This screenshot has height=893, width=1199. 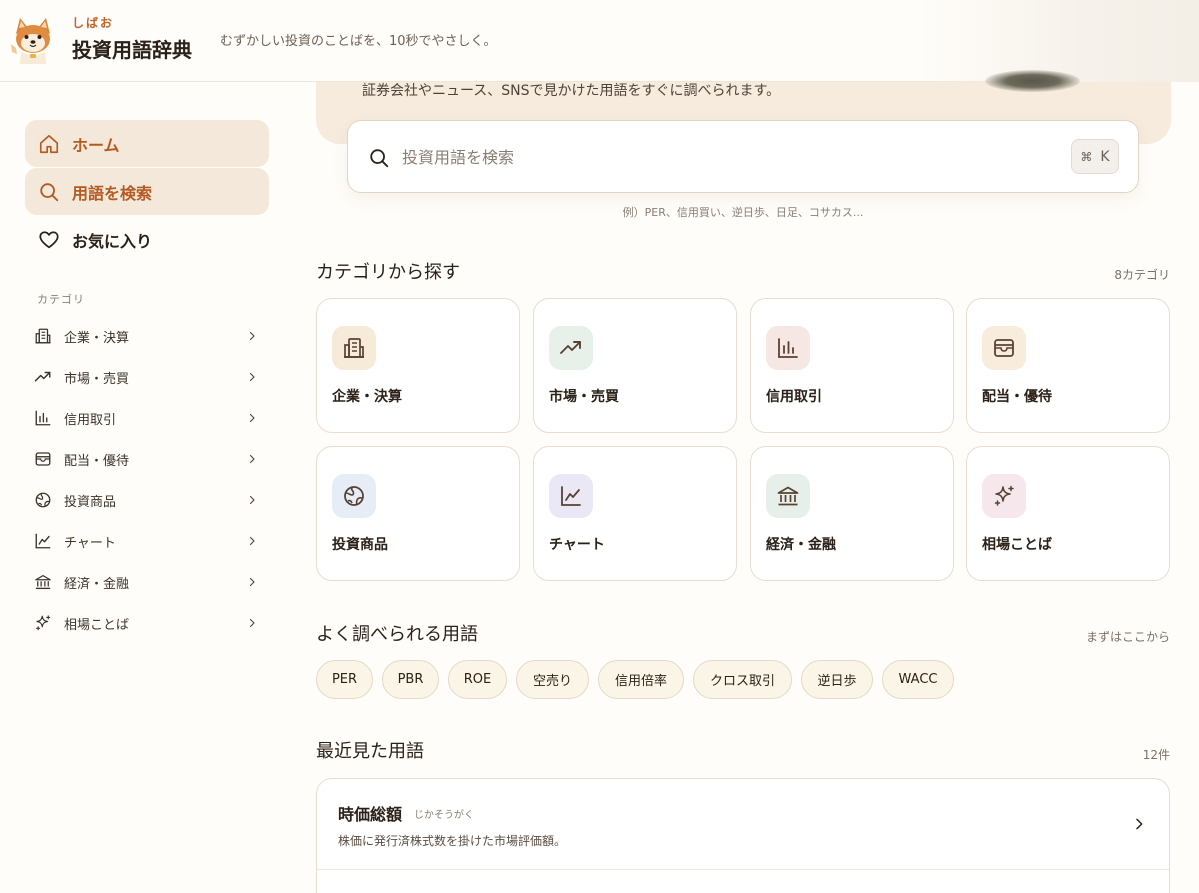 What do you see at coordinates (1086, 156) in the screenshot?
I see `command-key-icon: ⌘` at bounding box center [1086, 156].